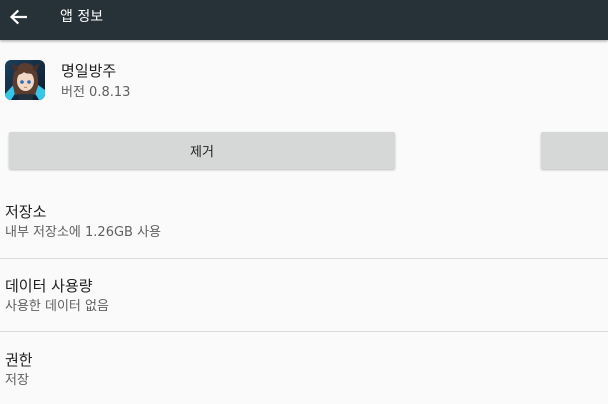 The height and width of the screenshot is (404, 608). What do you see at coordinates (574, 150) in the screenshot?
I see `force-stop-button` at bounding box center [574, 150].